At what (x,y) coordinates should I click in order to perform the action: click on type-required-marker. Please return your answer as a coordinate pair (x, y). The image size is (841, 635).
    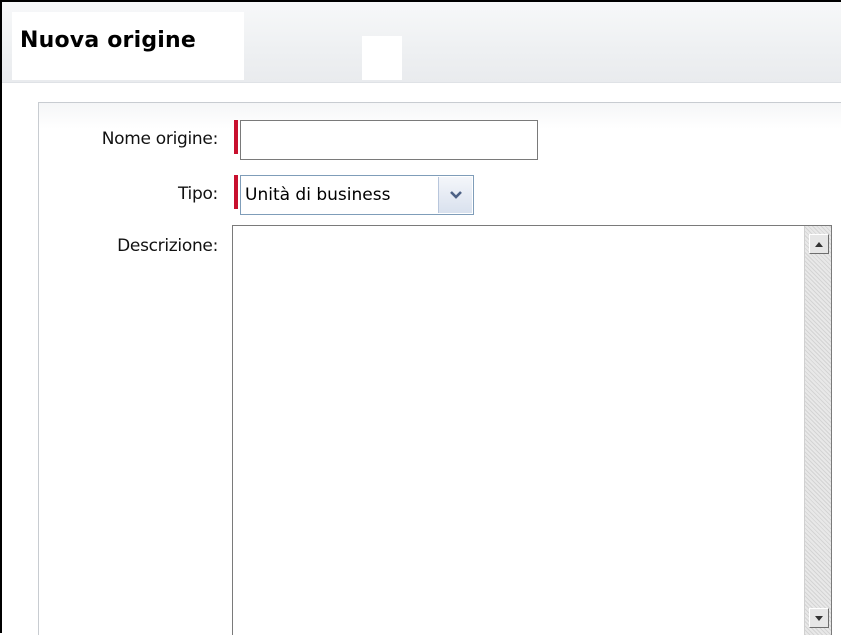
    Looking at the image, I should click on (236, 192).